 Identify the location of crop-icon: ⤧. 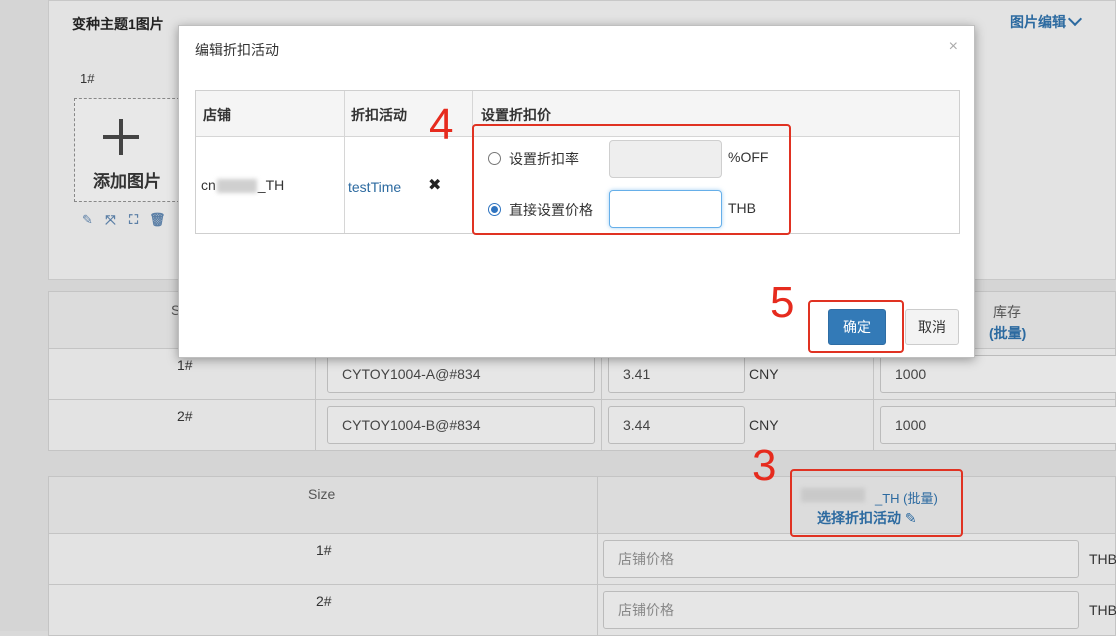
(110, 219).